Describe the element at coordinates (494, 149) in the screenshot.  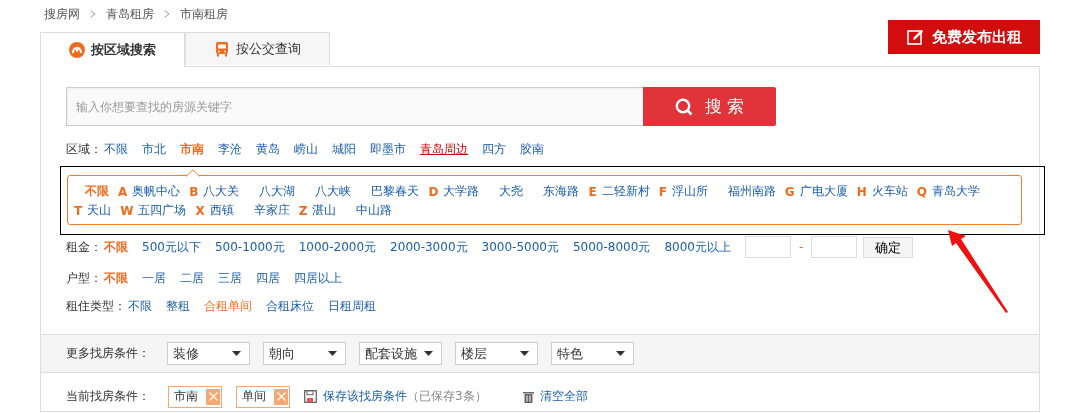
I see `filter-option: 四方` at that location.